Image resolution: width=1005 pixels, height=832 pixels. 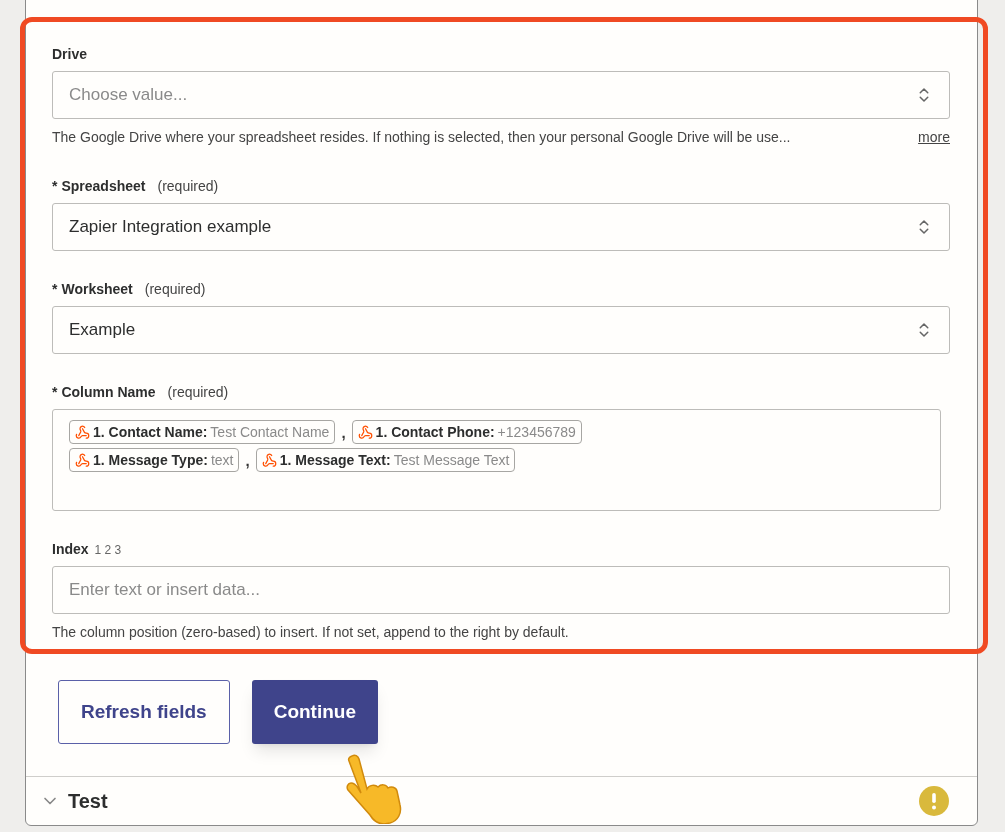 What do you see at coordinates (103, 186) in the screenshot?
I see `field-label: Spreadsheet` at bounding box center [103, 186].